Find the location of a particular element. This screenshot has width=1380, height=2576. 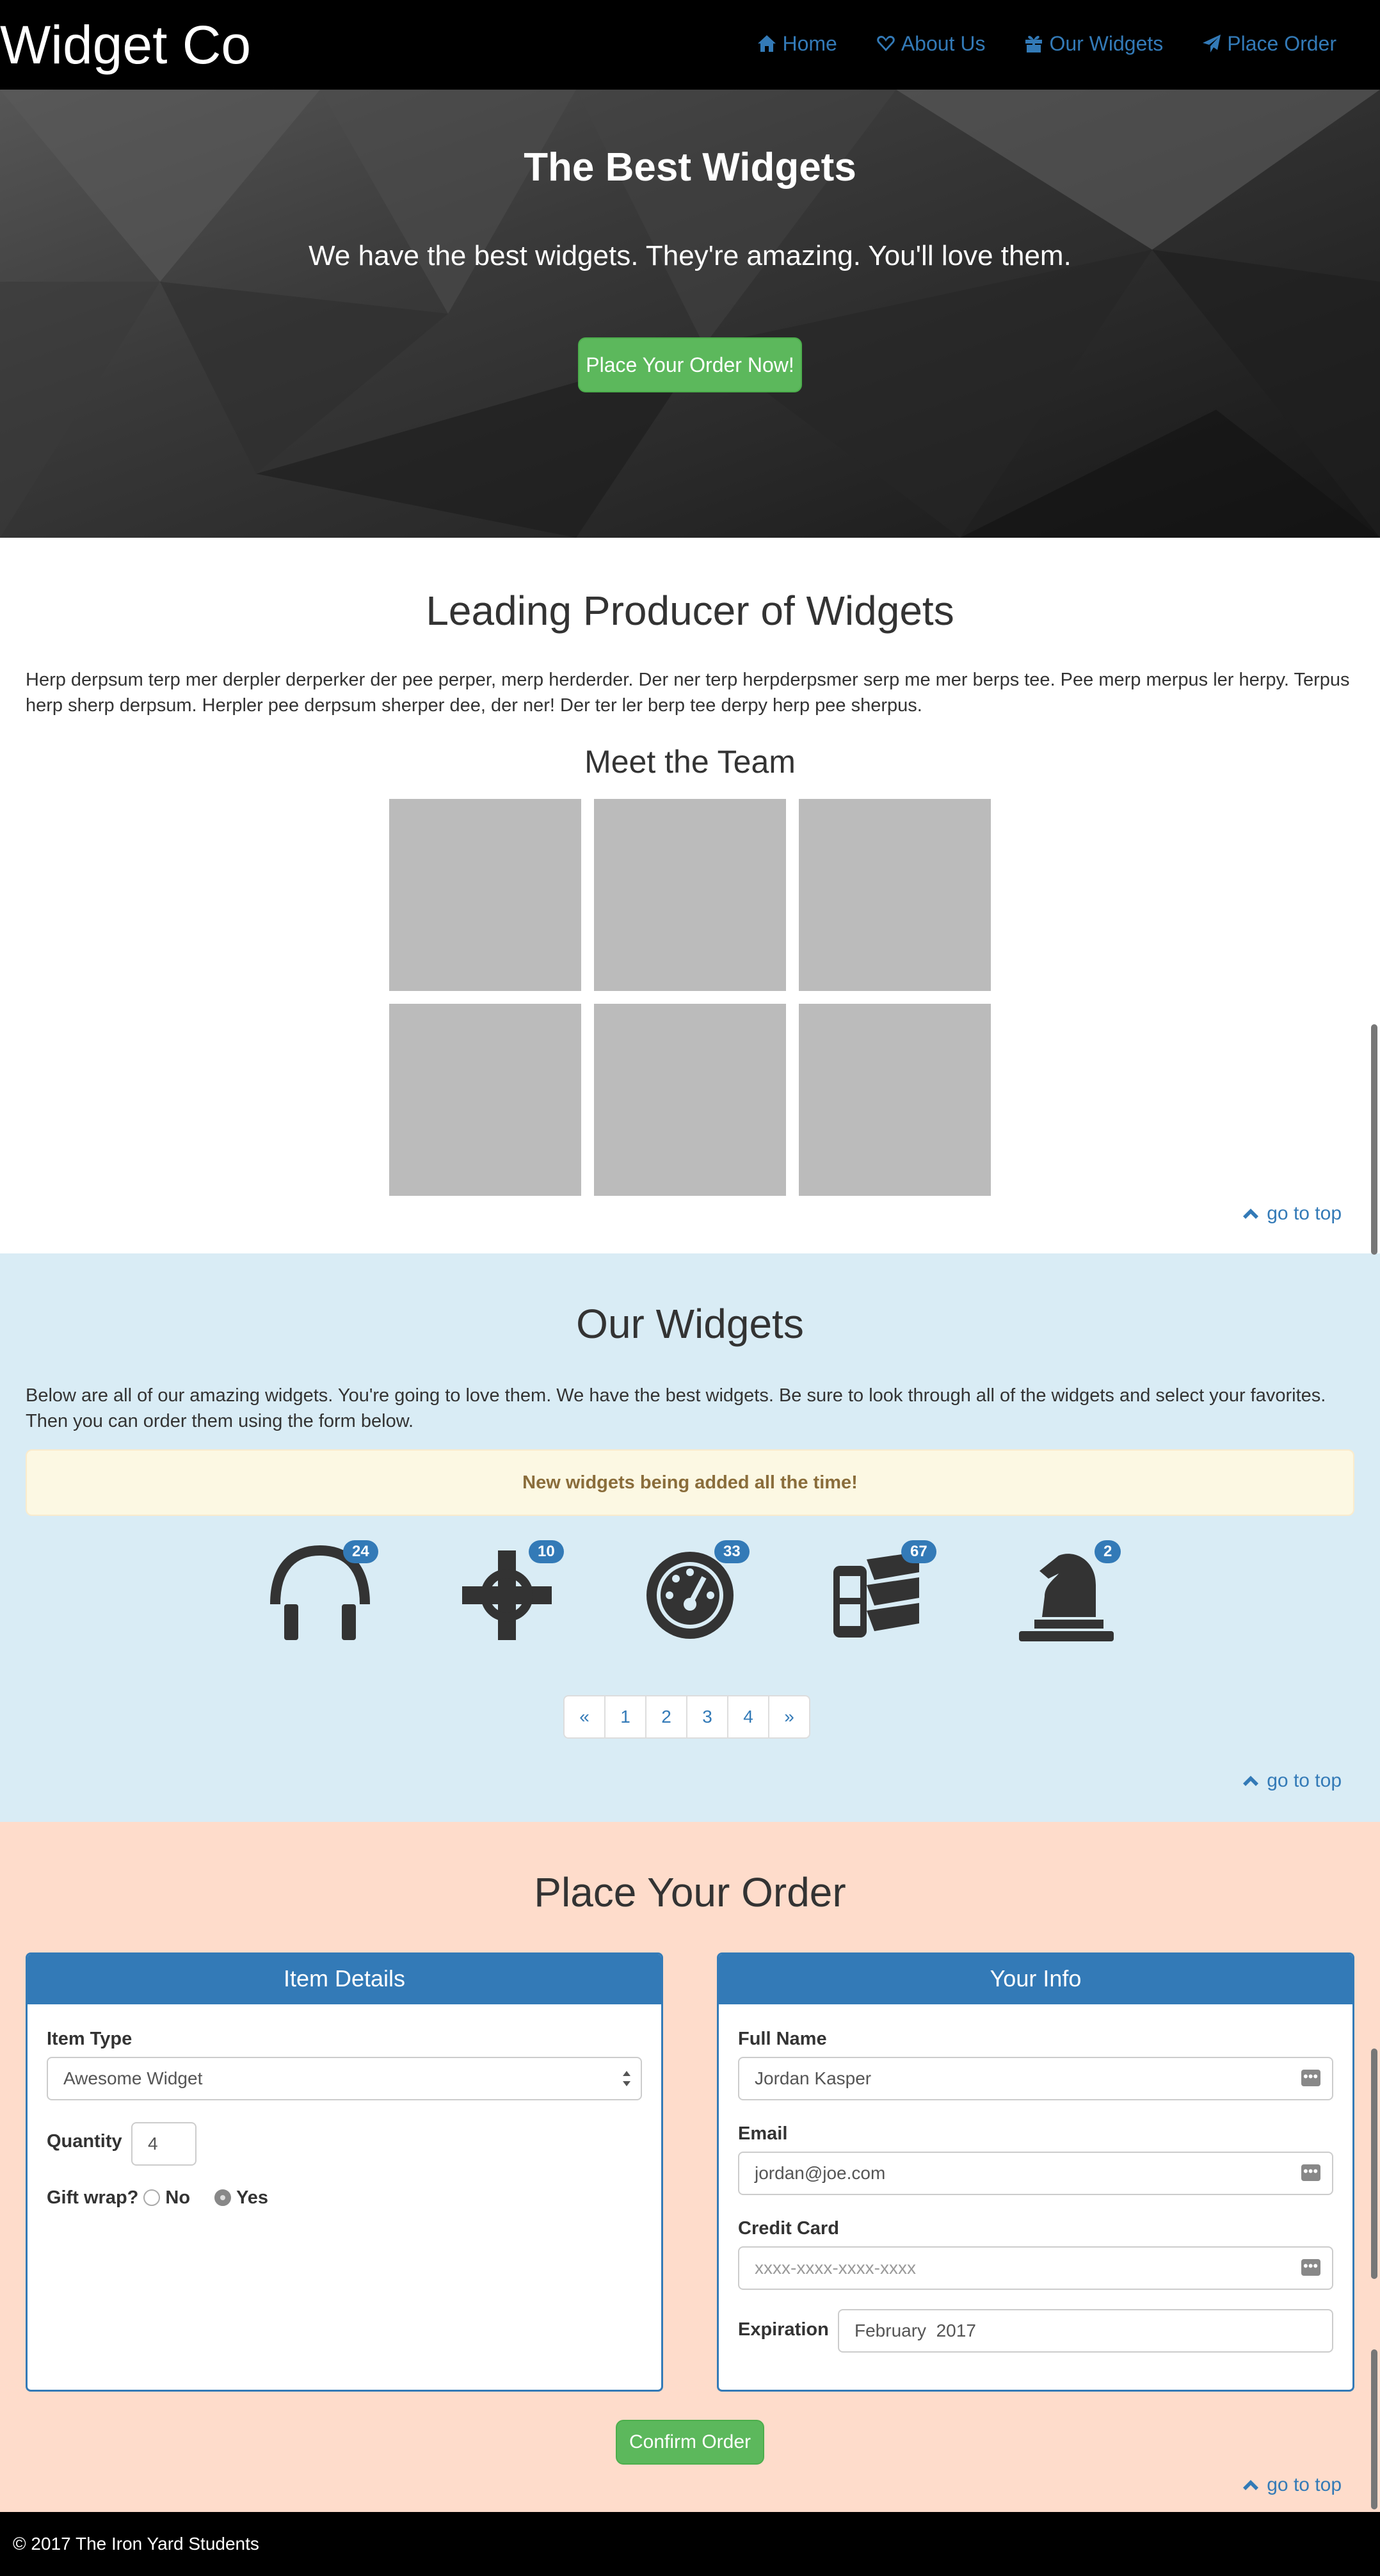

panel-heading: Your Info is located at coordinates (1036, 1979).